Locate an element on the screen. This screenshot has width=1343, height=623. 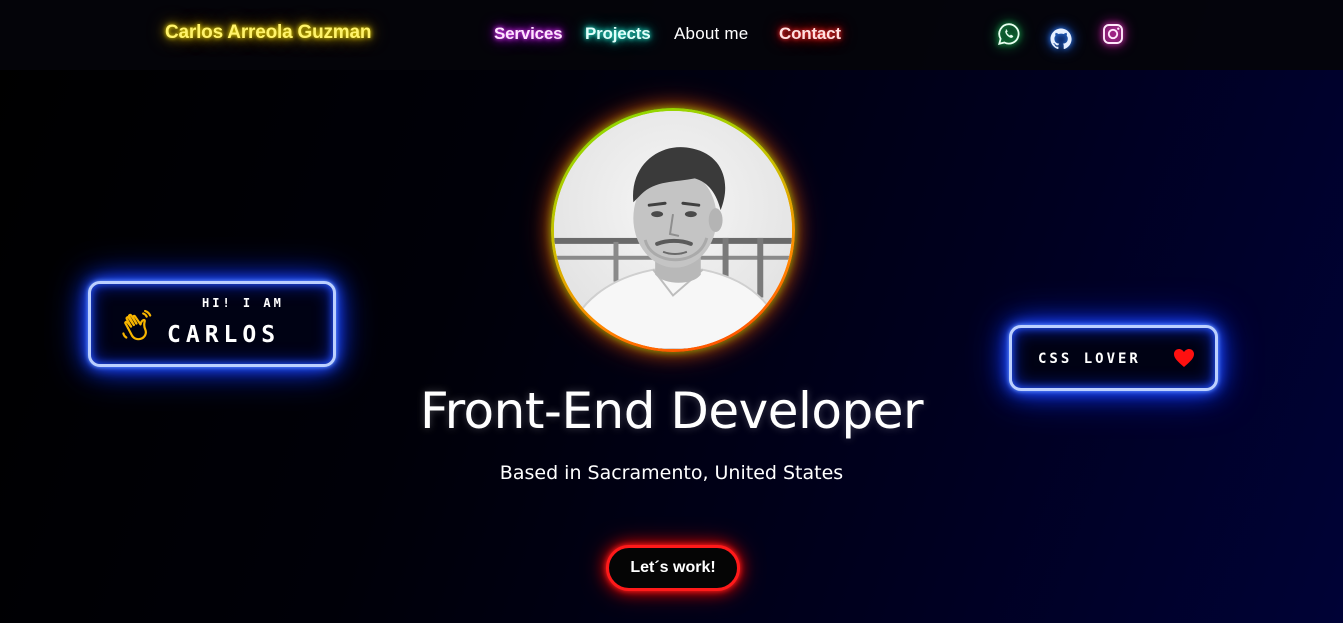
nav-link-about-me: About me is located at coordinates (711, 34).